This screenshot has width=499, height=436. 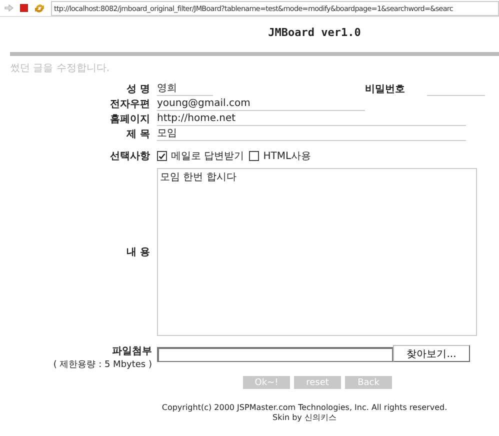 I want to click on field-label: 성 명, so click(x=138, y=89).